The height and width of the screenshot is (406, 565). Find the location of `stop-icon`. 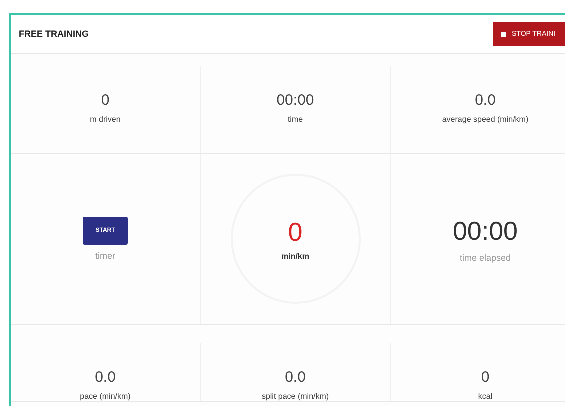

stop-icon is located at coordinates (503, 34).